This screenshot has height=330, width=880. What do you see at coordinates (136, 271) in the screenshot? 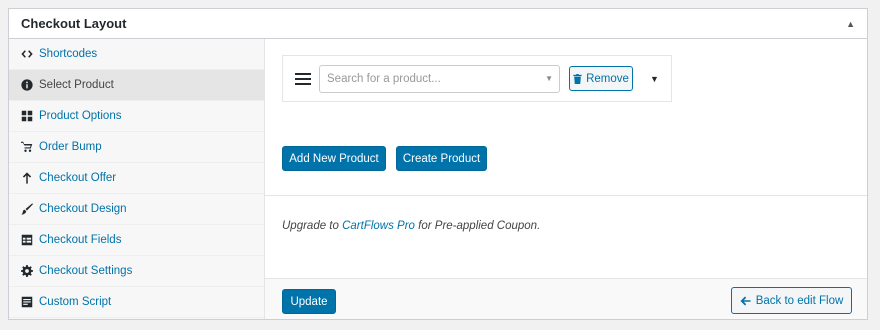
I see `sidebar-item-checkout-settings: Checkout Settings` at bounding box center [136, 271].